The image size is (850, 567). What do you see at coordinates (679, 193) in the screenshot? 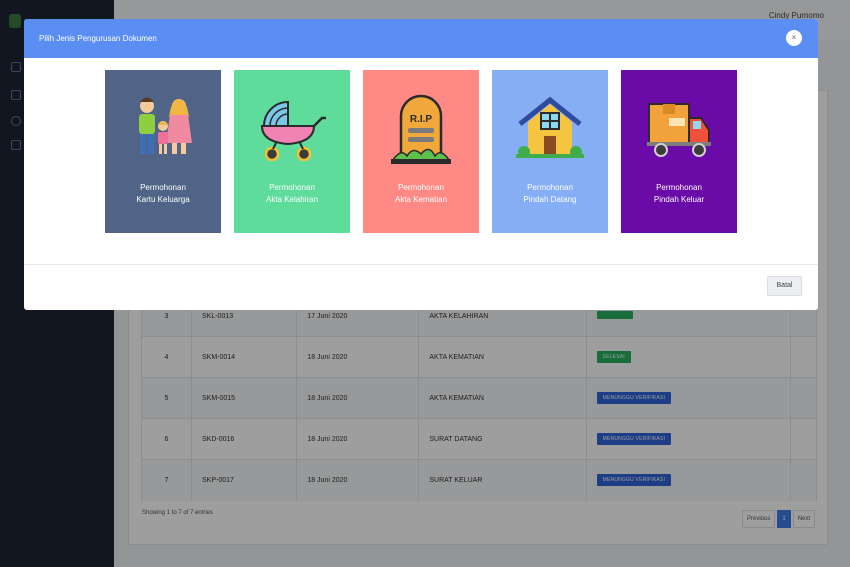
I see `card-label: Permohonan Pindah Keluar` at bounding box center [679, 193].